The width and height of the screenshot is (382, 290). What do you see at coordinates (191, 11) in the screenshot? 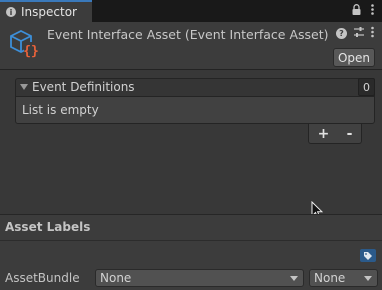
I see `tab-bar: i Inspector` at bounding box center [191, 11].